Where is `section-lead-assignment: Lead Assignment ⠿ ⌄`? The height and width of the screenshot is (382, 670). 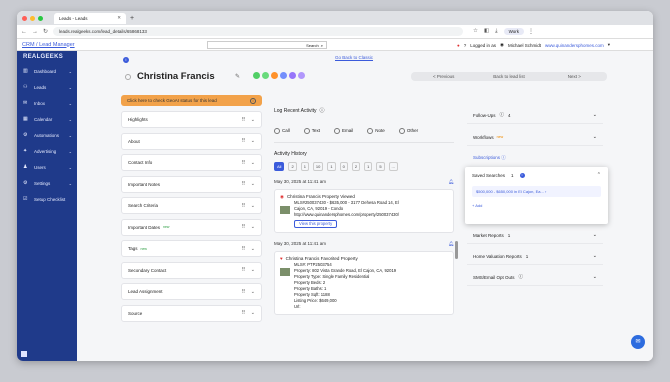
section-lead-assignment: Lead Assignment ⠿ ⌄ is located at coordinates (191, 291).